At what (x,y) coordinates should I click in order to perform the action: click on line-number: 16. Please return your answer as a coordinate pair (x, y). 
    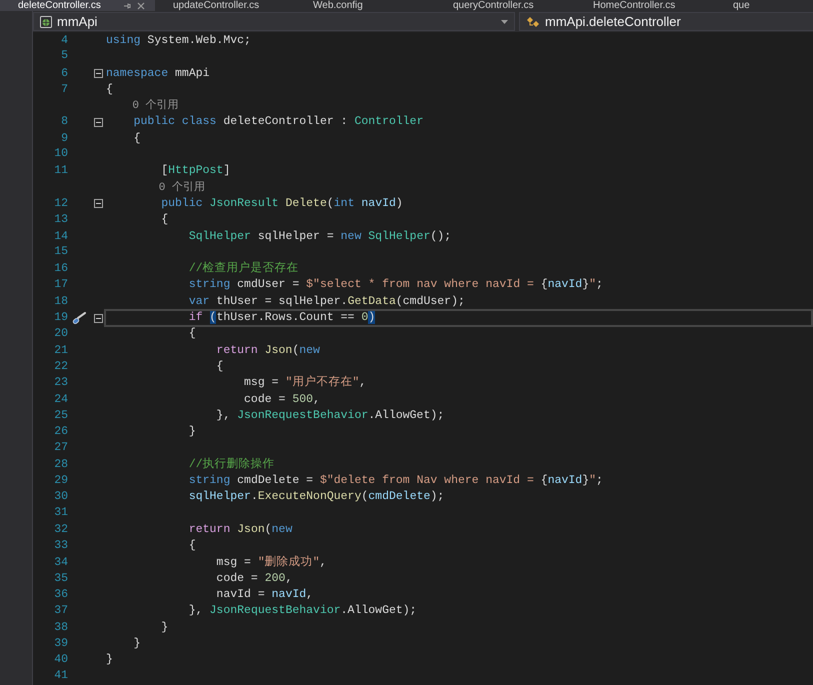
    Looking at the image, I should click on (60, 269).